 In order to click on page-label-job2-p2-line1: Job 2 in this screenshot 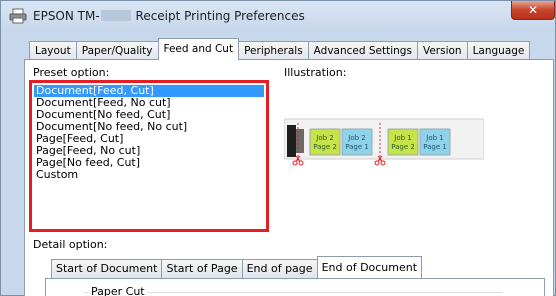, I will do `click(324, 138)`.